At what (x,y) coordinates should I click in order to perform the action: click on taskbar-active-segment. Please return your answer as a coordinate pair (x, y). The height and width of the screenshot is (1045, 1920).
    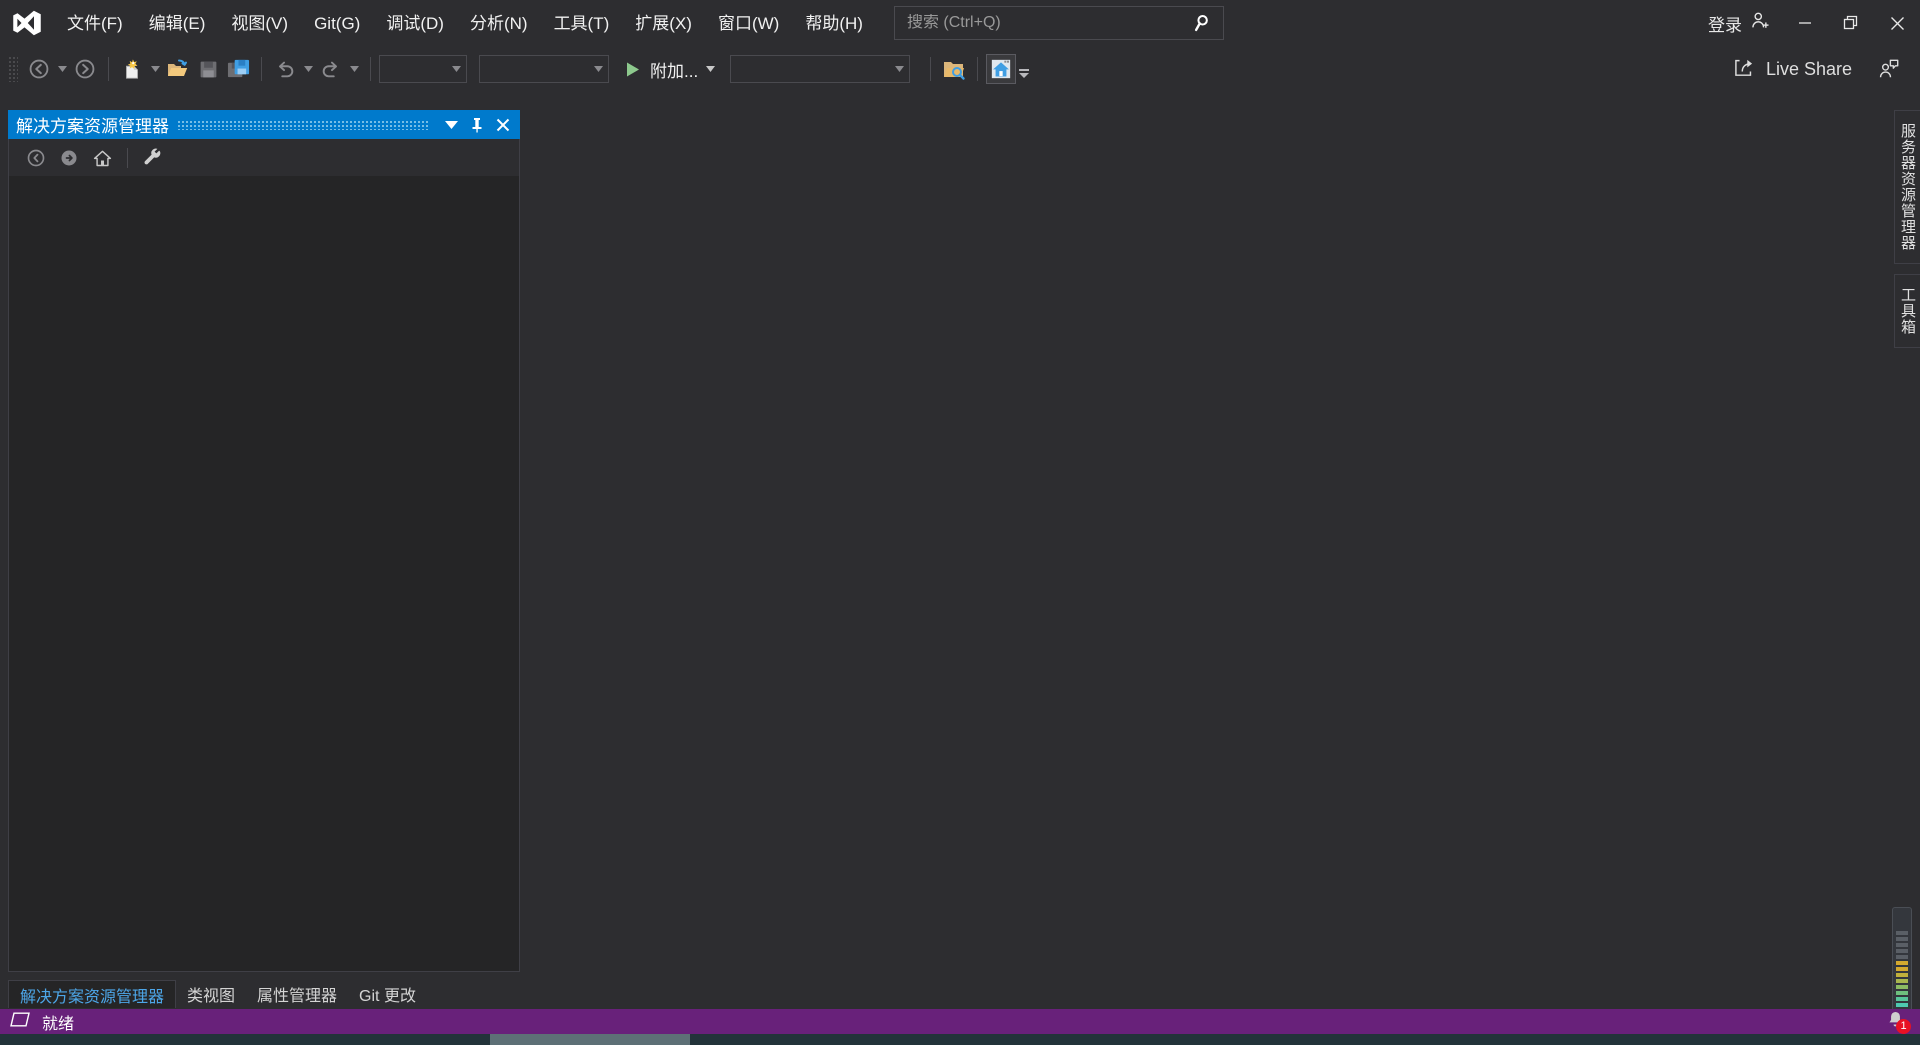
    Looking at the image, I should click on (590, 1039).